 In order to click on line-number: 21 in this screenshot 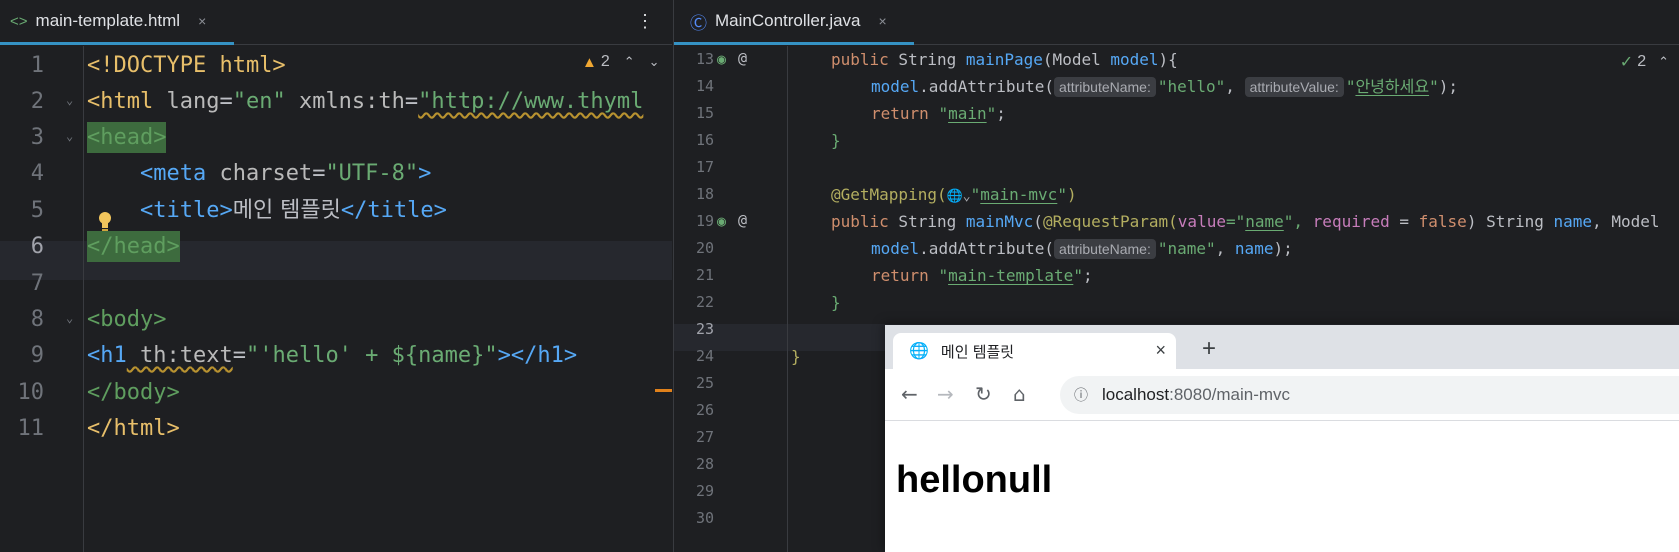, I will do `click(704, 275)`.